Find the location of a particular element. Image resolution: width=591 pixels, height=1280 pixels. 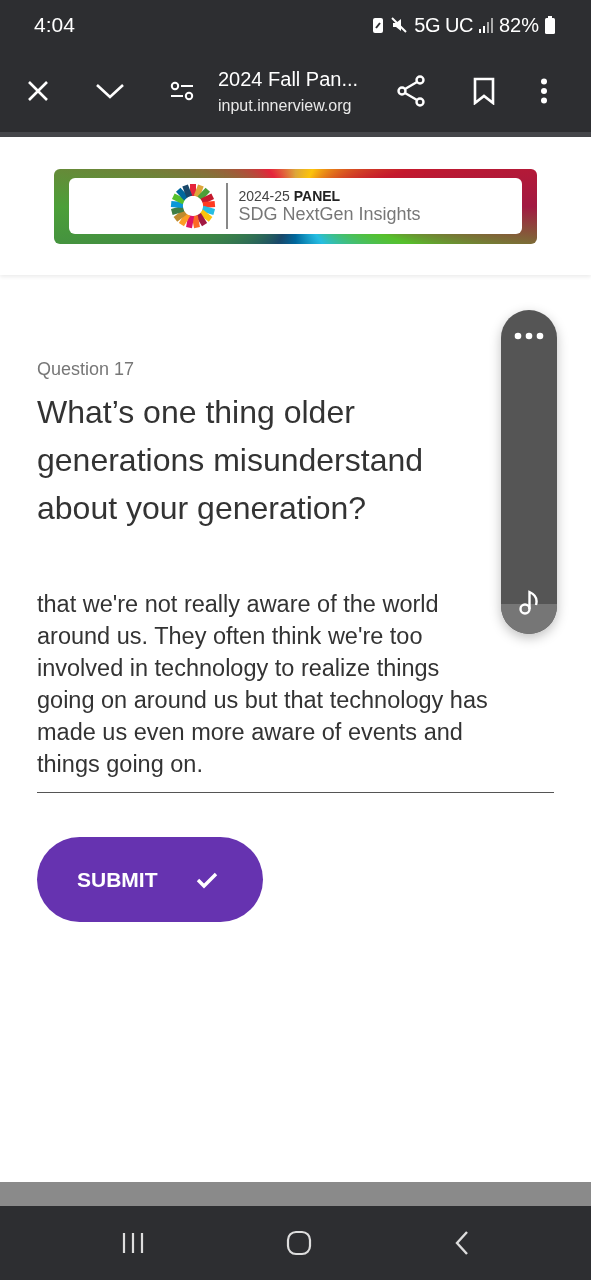

home-icon is located at coordinates (299, 1243).